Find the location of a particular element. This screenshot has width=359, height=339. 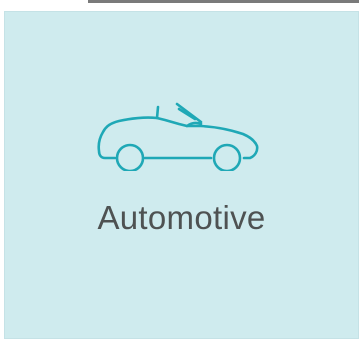

tile-label: Automotive is located at coordinates (181, 217).